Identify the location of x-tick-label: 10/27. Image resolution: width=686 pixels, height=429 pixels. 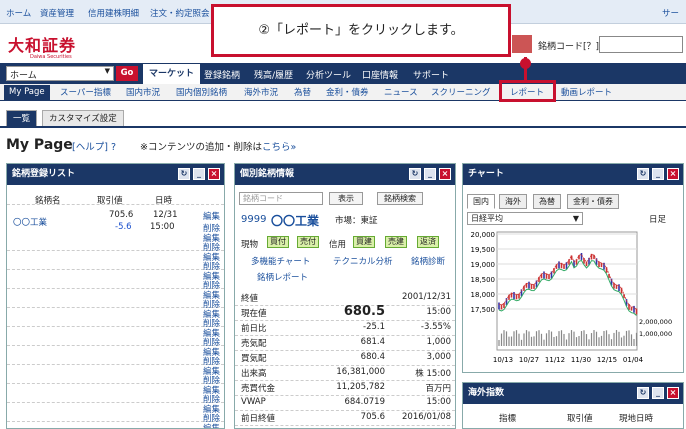
(529, 360).